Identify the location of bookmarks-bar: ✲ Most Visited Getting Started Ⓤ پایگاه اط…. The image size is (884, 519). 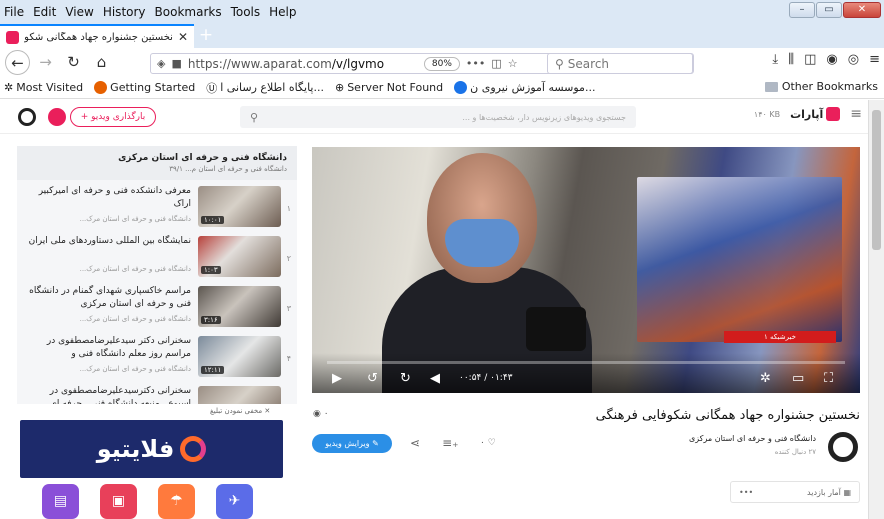
(442, 88).